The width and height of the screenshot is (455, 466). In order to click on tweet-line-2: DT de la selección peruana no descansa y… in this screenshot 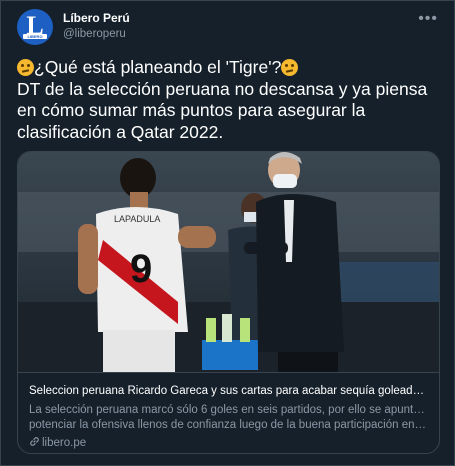, I will do `click(222, 110)`.